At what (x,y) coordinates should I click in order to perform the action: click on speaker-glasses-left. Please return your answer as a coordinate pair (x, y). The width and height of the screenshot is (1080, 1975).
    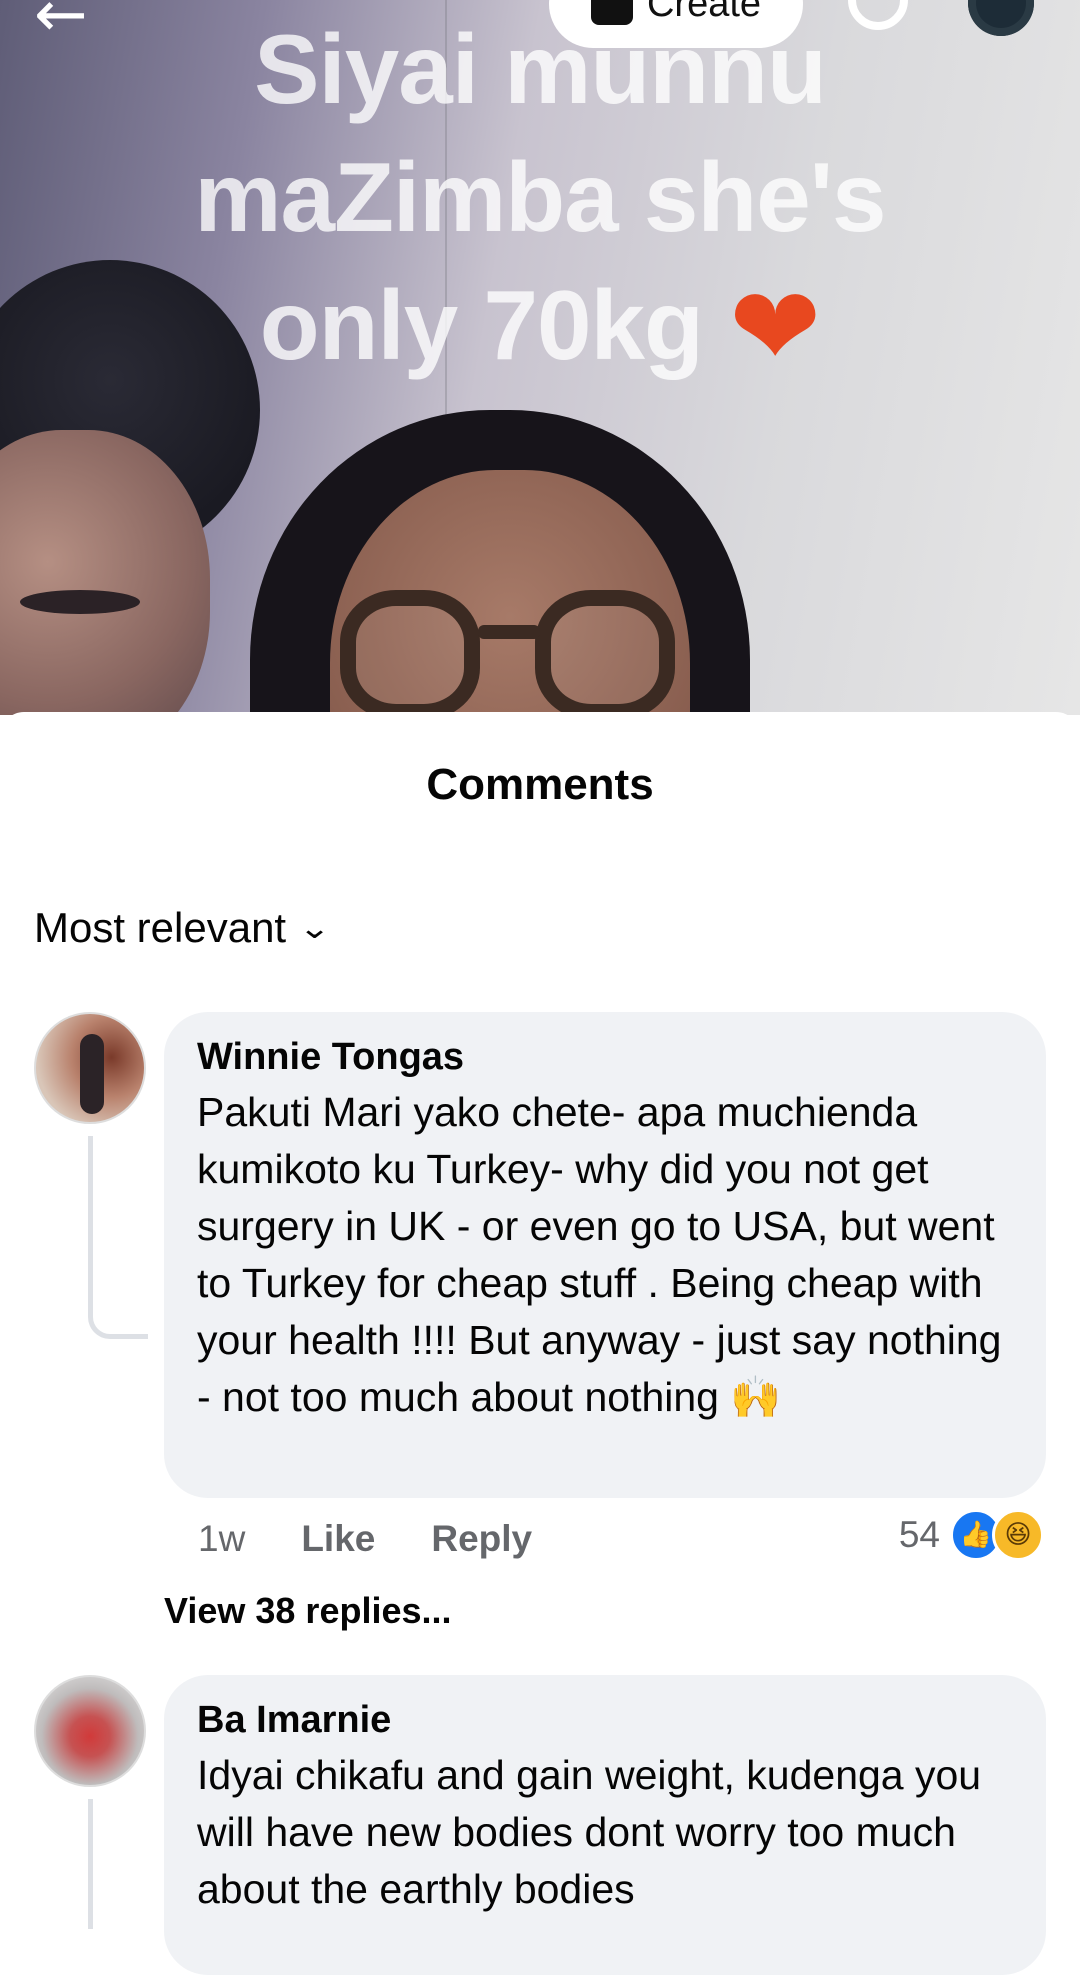
    Looking at the image, I should click on (410, 652).